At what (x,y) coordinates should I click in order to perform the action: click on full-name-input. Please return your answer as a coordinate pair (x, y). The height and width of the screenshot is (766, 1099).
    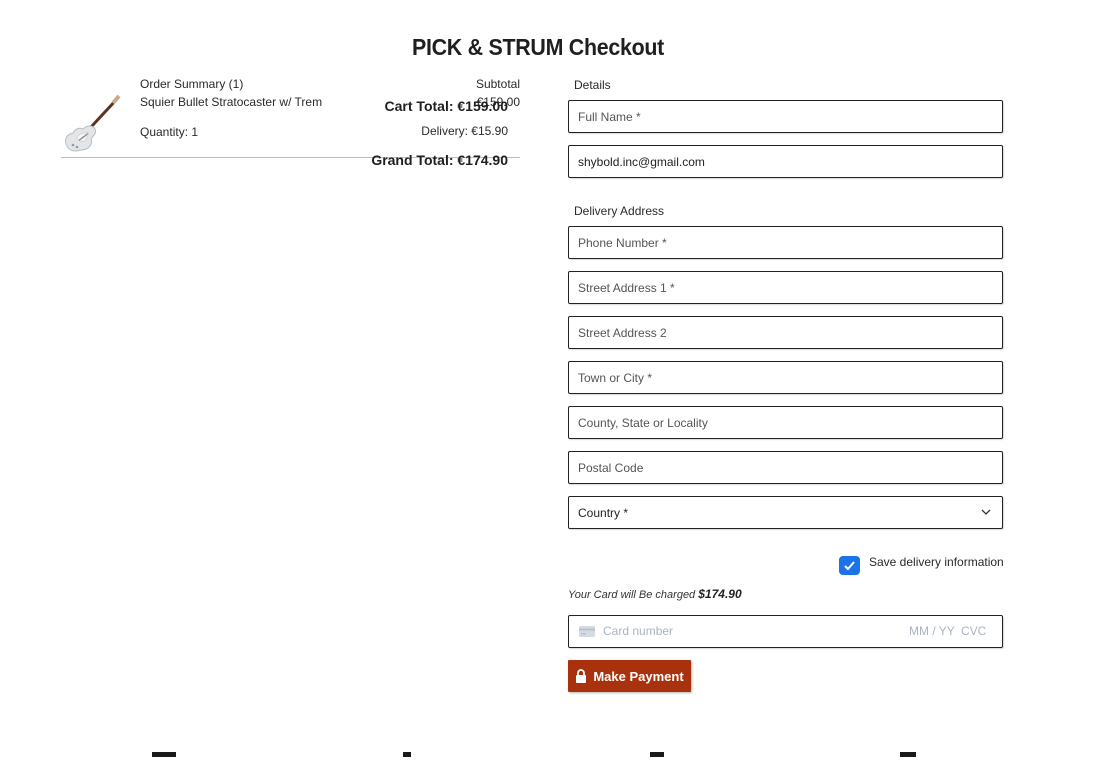
    Looking at the image, I should click on (785, 116).